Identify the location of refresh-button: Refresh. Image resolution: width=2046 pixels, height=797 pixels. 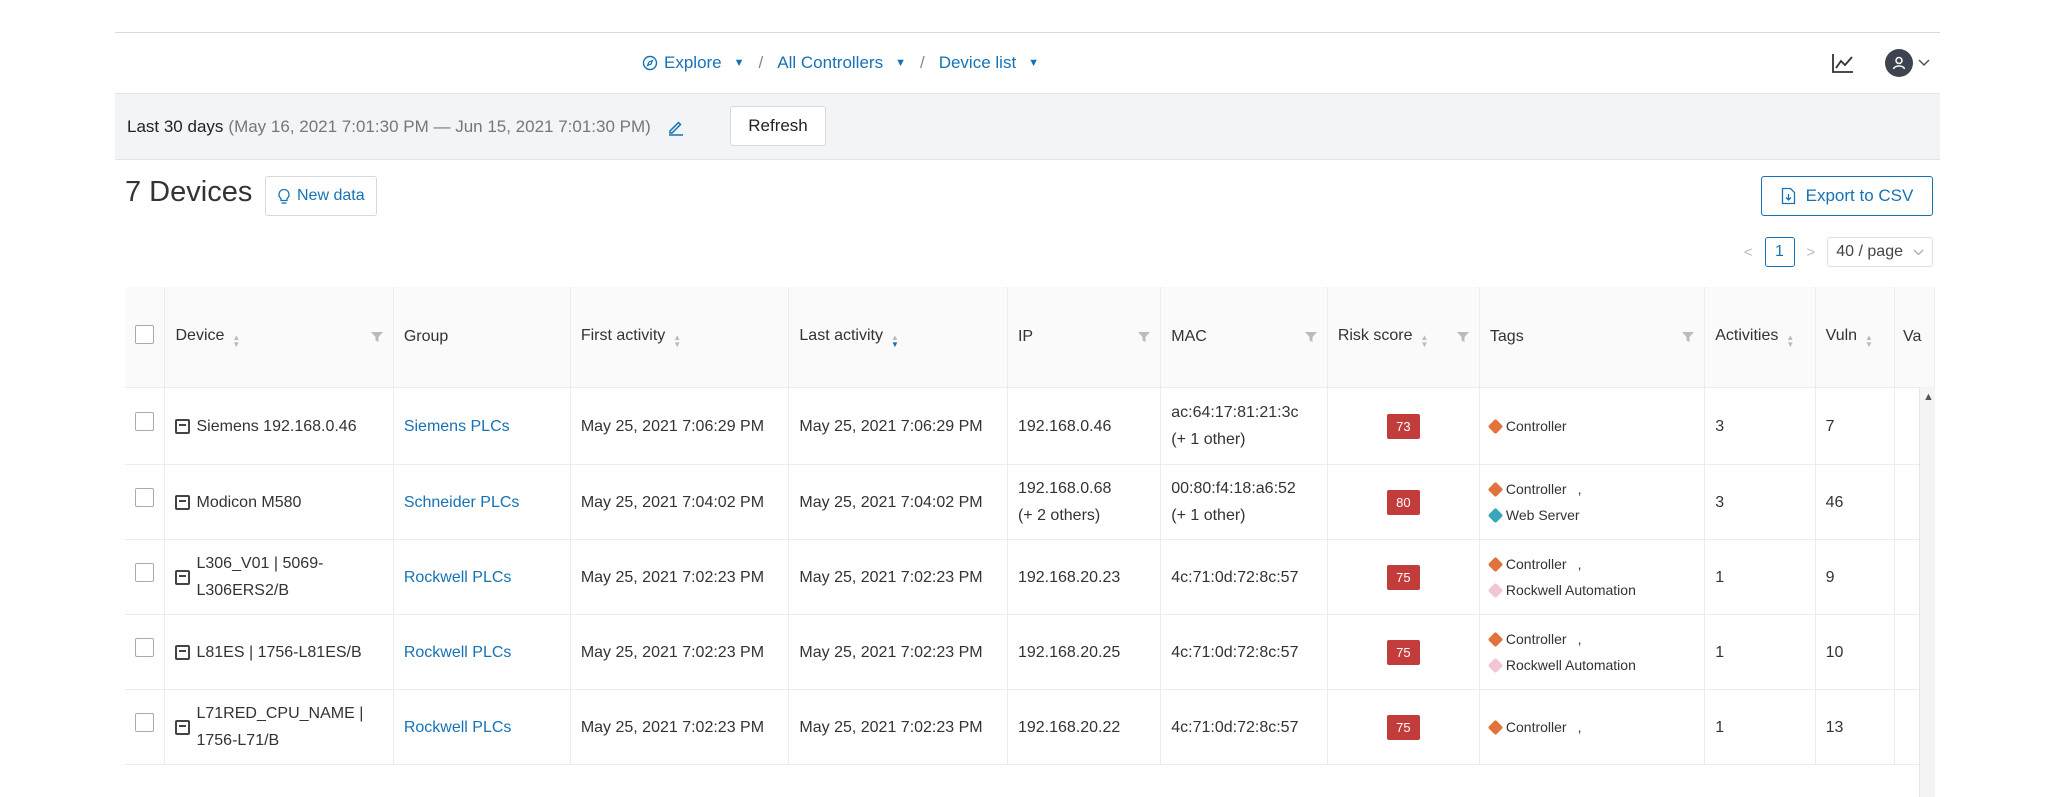
(778, 126).